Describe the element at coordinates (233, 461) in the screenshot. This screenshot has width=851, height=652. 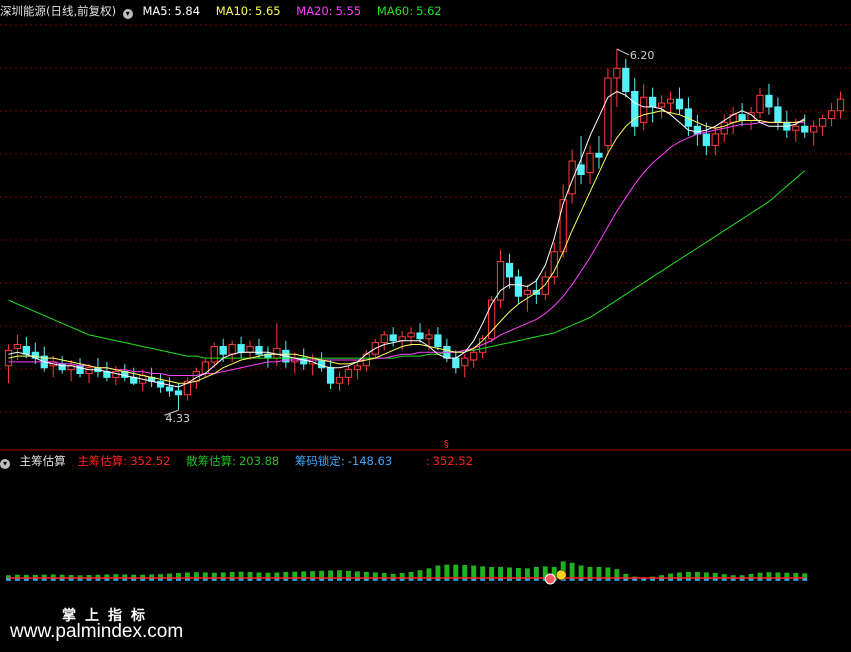
I see `retail-chip-legend: 散筹估算: 203.88` at that location.